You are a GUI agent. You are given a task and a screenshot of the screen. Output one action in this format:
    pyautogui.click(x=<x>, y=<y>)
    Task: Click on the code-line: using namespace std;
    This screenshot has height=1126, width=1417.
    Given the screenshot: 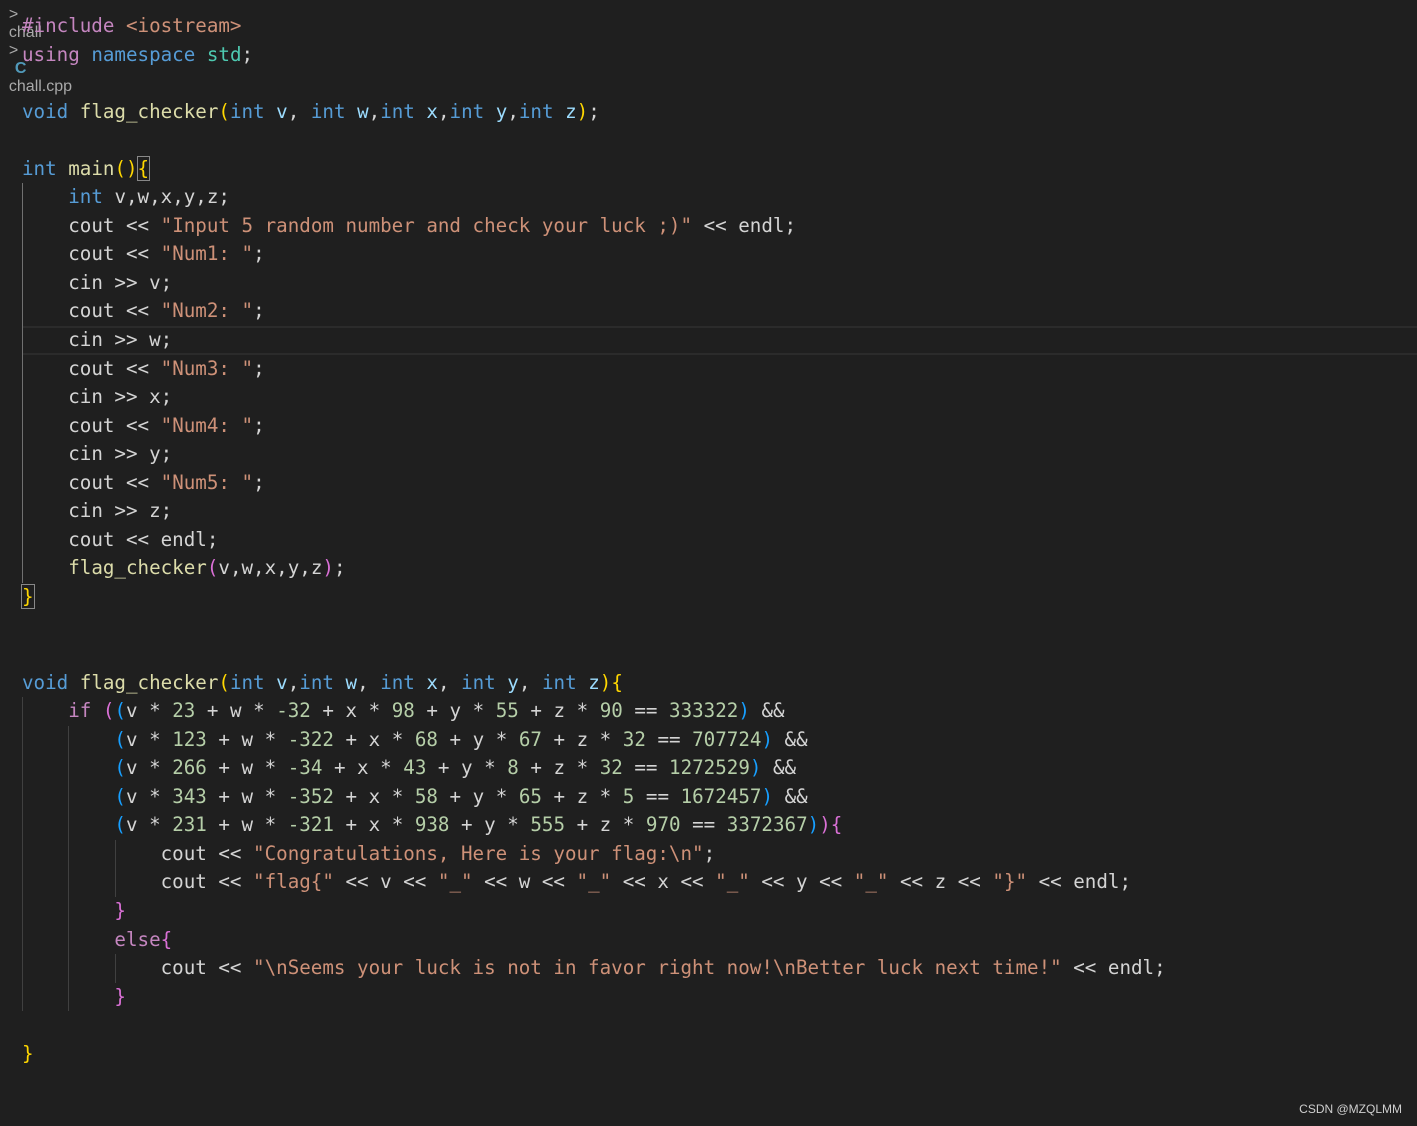 What is the action you would take?
    pyautogui.click(x=719, y=55)
    